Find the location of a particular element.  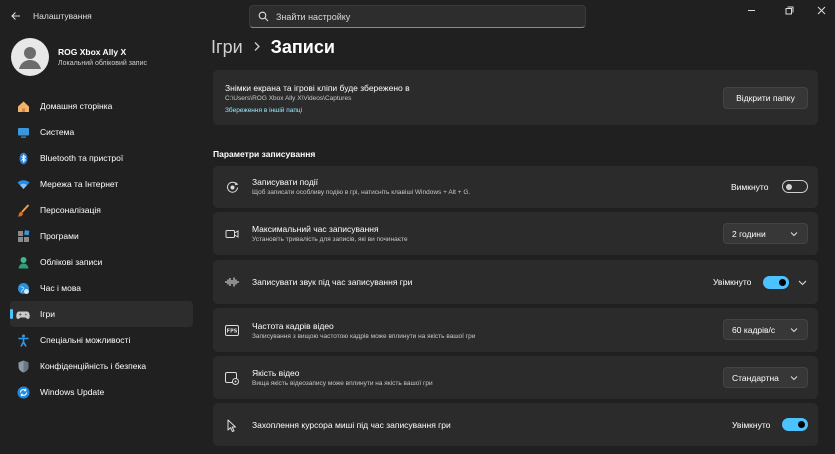

fps-icon: FPS is located at coordinates (232, 330).